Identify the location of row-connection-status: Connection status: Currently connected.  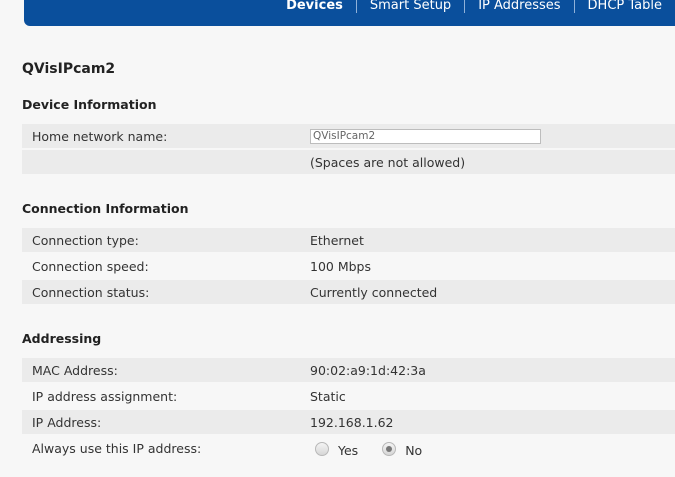
(348, 292).